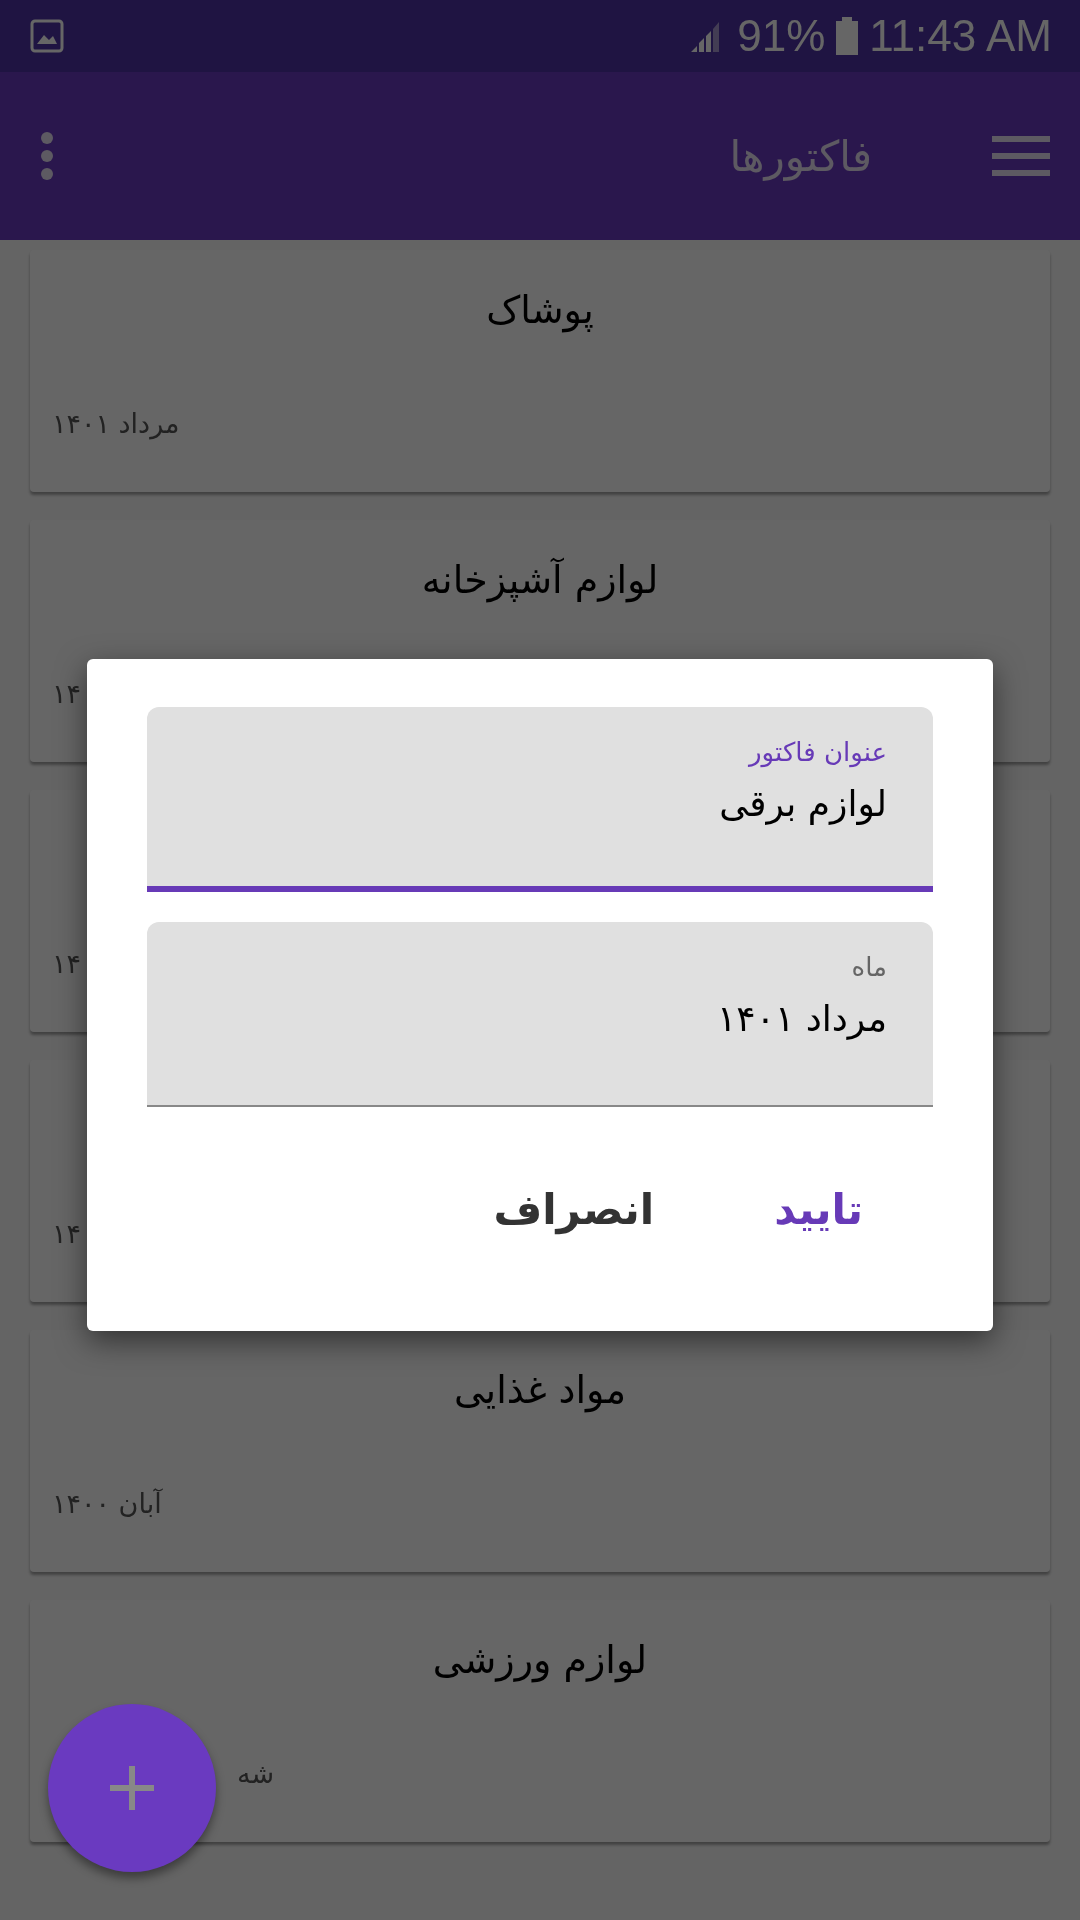  I want to click on clock: 11:43 AM, so click(960, 36).